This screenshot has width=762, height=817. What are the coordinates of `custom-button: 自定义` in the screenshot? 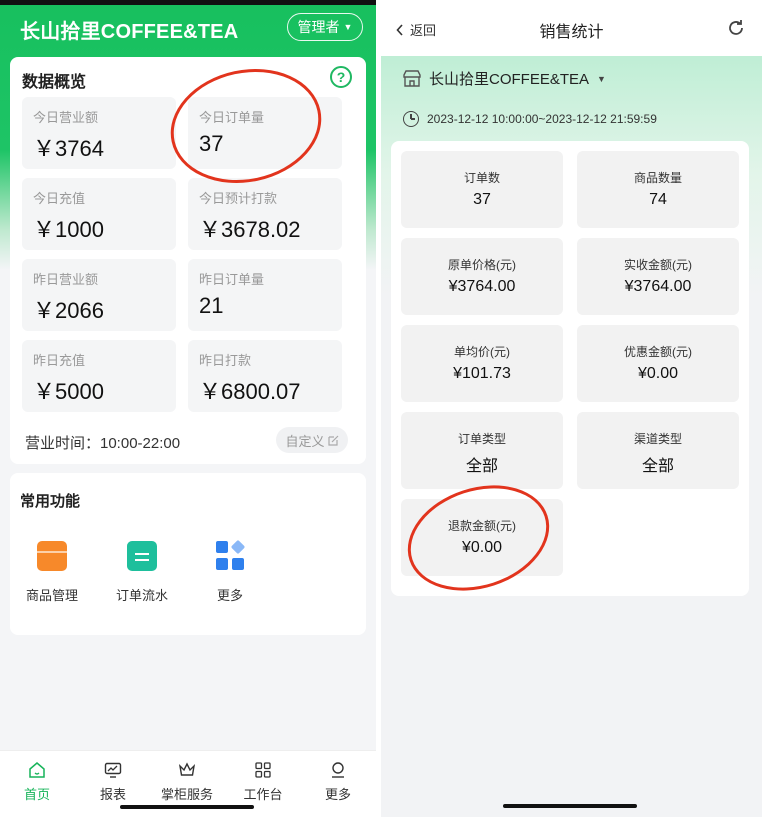 It's located at (312, 440).